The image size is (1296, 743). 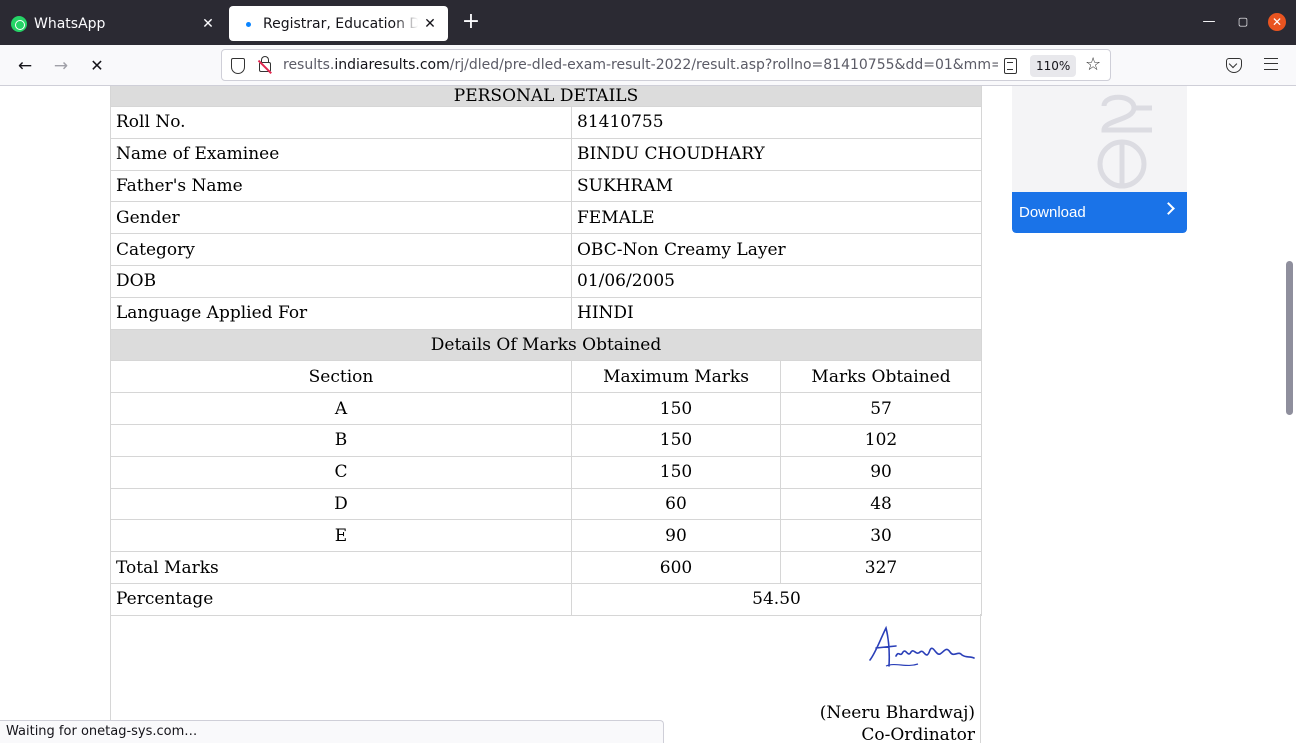 What do you see at coordinates (776, 122) in the screenshot?
I see `field-value: 81410755` at bounding box center [776, 122].